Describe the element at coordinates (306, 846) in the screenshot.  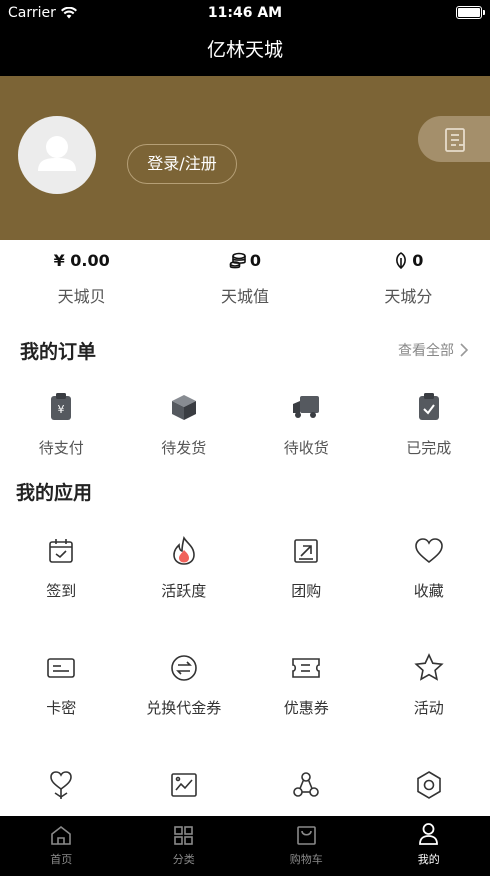
I see `tab-cart: 购物车` at that location.